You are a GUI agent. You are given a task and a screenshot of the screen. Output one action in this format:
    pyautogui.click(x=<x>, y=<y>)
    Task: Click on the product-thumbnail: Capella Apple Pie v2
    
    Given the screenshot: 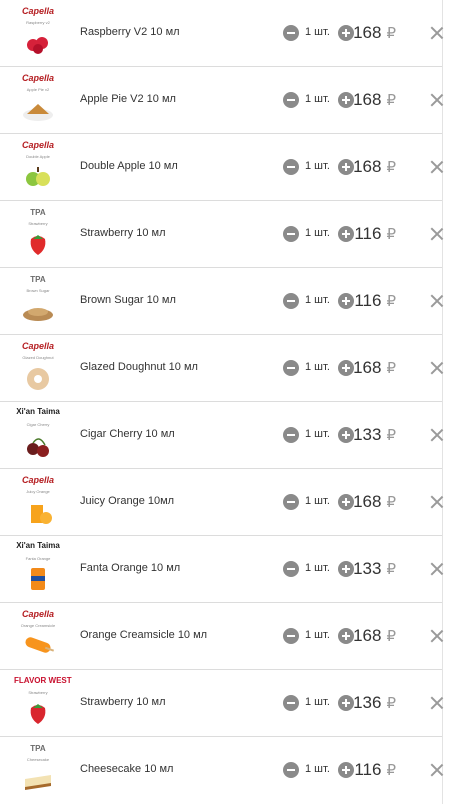 What is the action you would take?
    pyautogui.click(x=38, y=100)
    